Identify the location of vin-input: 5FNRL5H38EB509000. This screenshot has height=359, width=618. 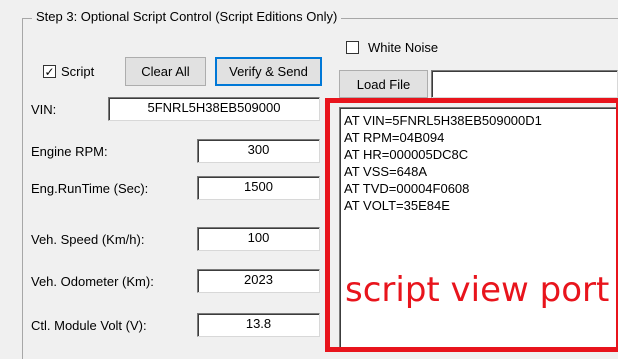
(214, 109).